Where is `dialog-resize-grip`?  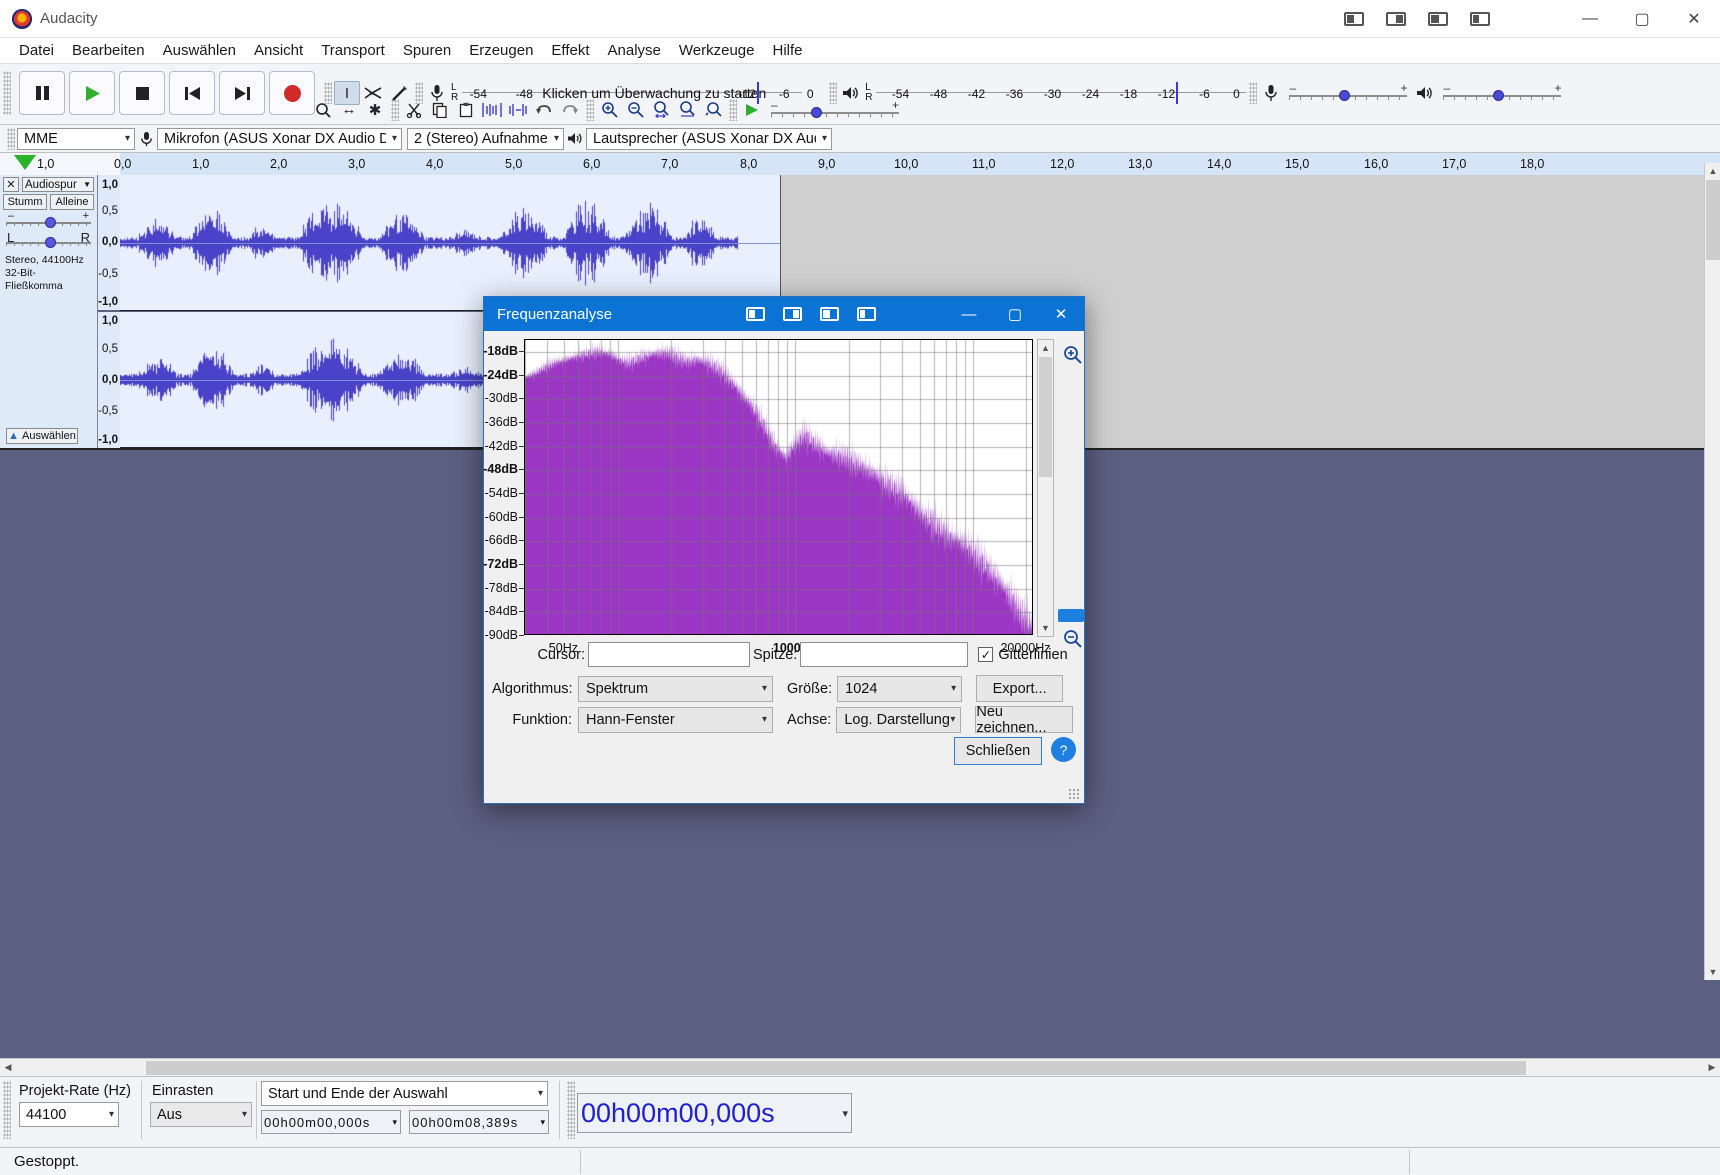
dialog-resize-grip is located at coordinates (1074, 794).